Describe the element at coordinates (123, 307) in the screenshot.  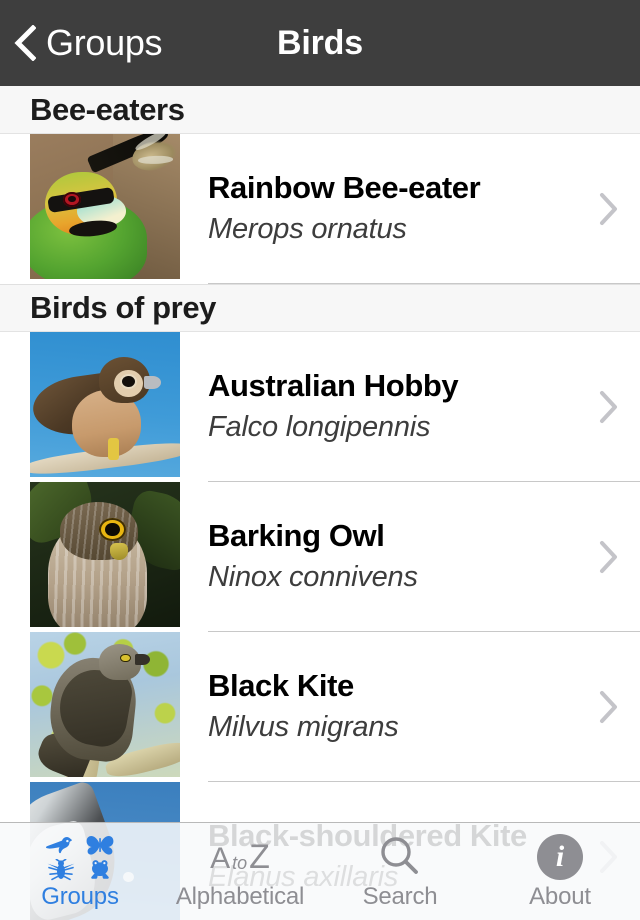
I see `section-title: Birds of prey` at that location.